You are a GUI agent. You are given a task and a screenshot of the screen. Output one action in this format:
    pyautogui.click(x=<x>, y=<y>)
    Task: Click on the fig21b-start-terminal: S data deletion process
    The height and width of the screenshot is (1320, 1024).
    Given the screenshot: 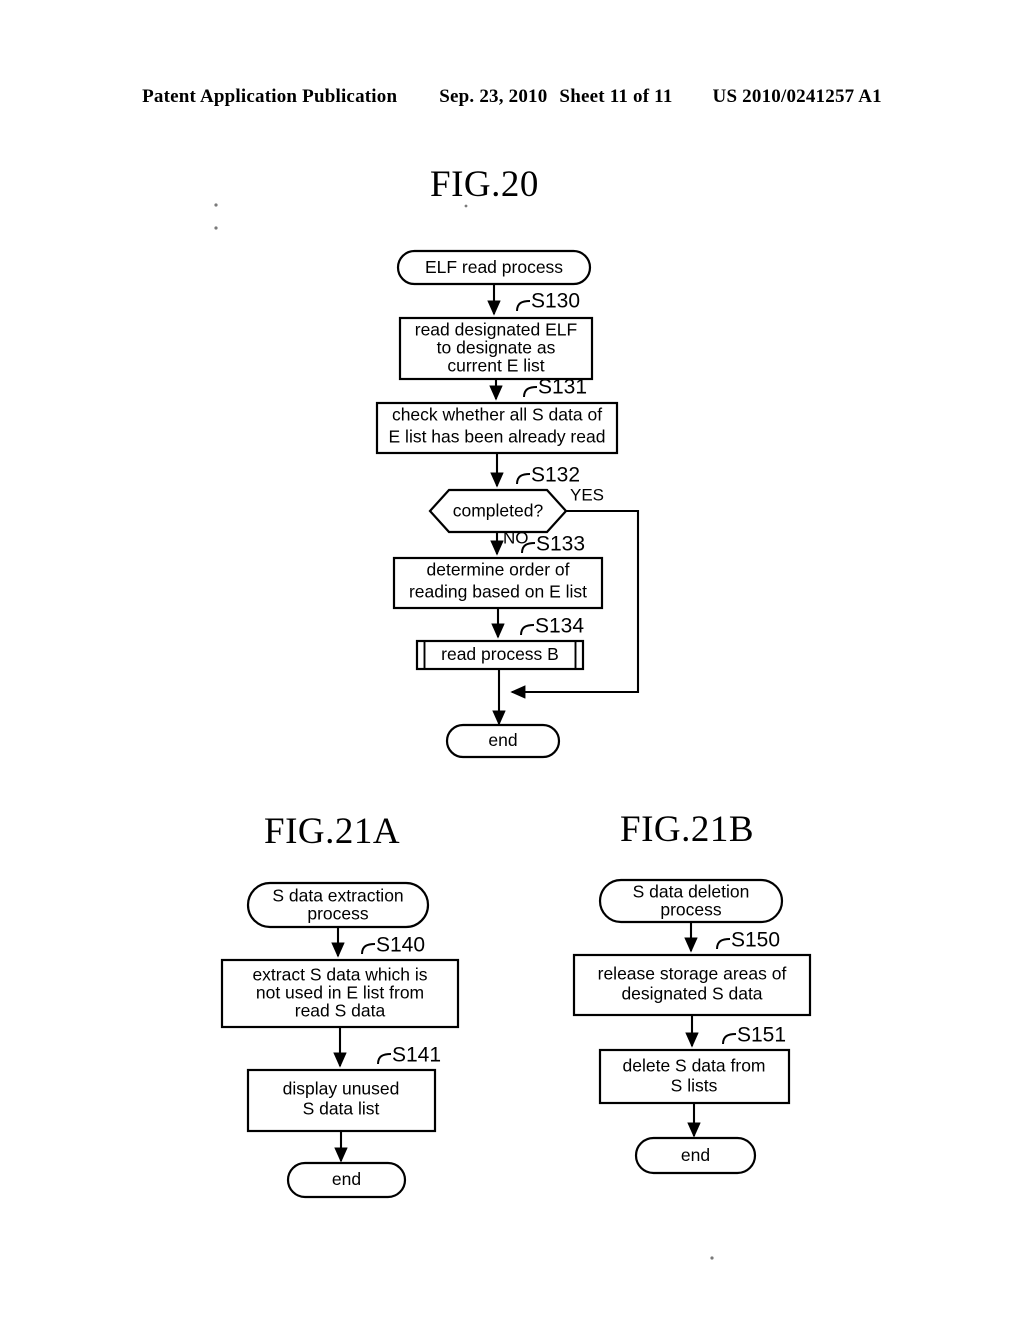 What is the action you would take?
    pyautogui.click(x=691, y=901)
    